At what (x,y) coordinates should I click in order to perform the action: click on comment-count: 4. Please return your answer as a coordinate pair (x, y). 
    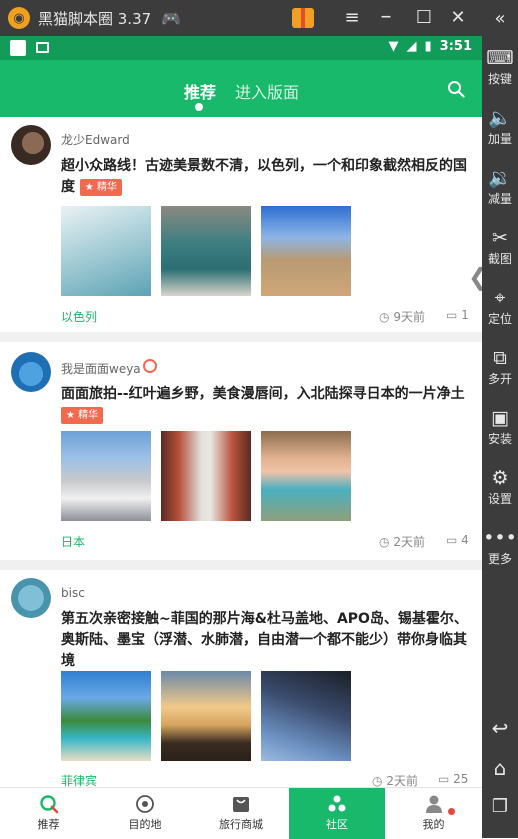
    Looking at the image, I should click on (465, 540).